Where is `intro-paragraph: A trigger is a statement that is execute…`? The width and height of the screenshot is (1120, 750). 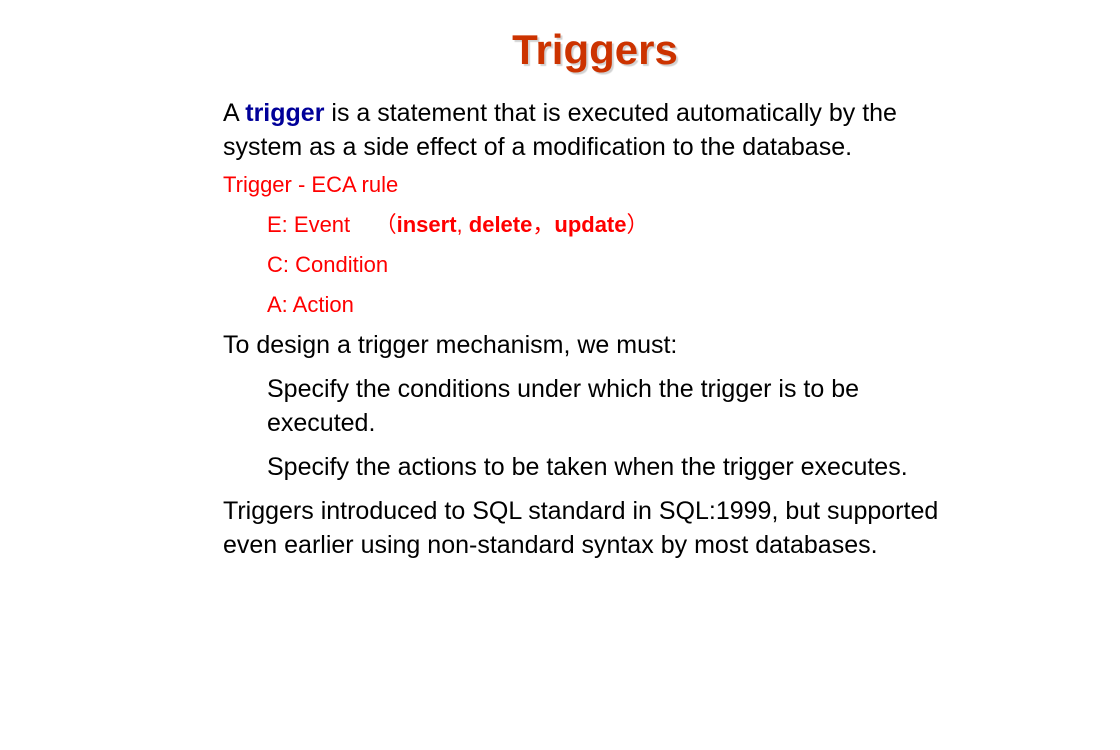
intro-paragraph: A trigger is a statement that is execute… is located at coordinates (583, 130).